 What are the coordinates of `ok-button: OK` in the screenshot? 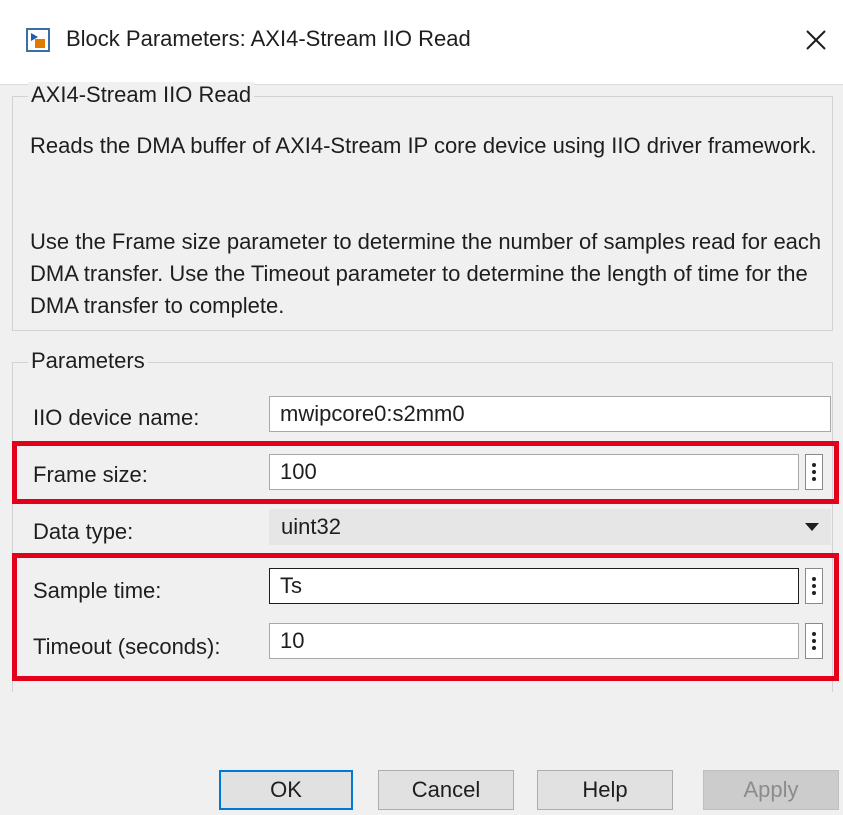 It's located at (286, 790).